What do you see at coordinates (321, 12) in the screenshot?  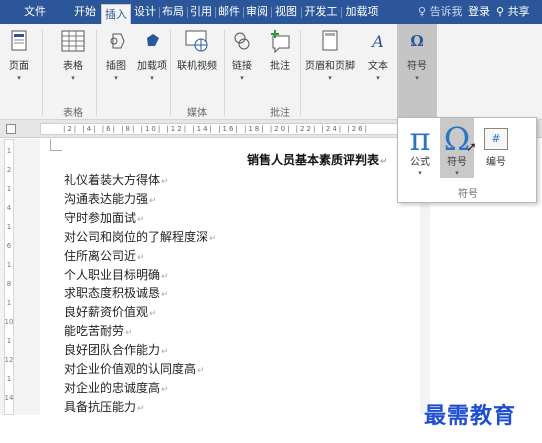 I see `tab-developer: 开发工` at bounding box center [321, 12].